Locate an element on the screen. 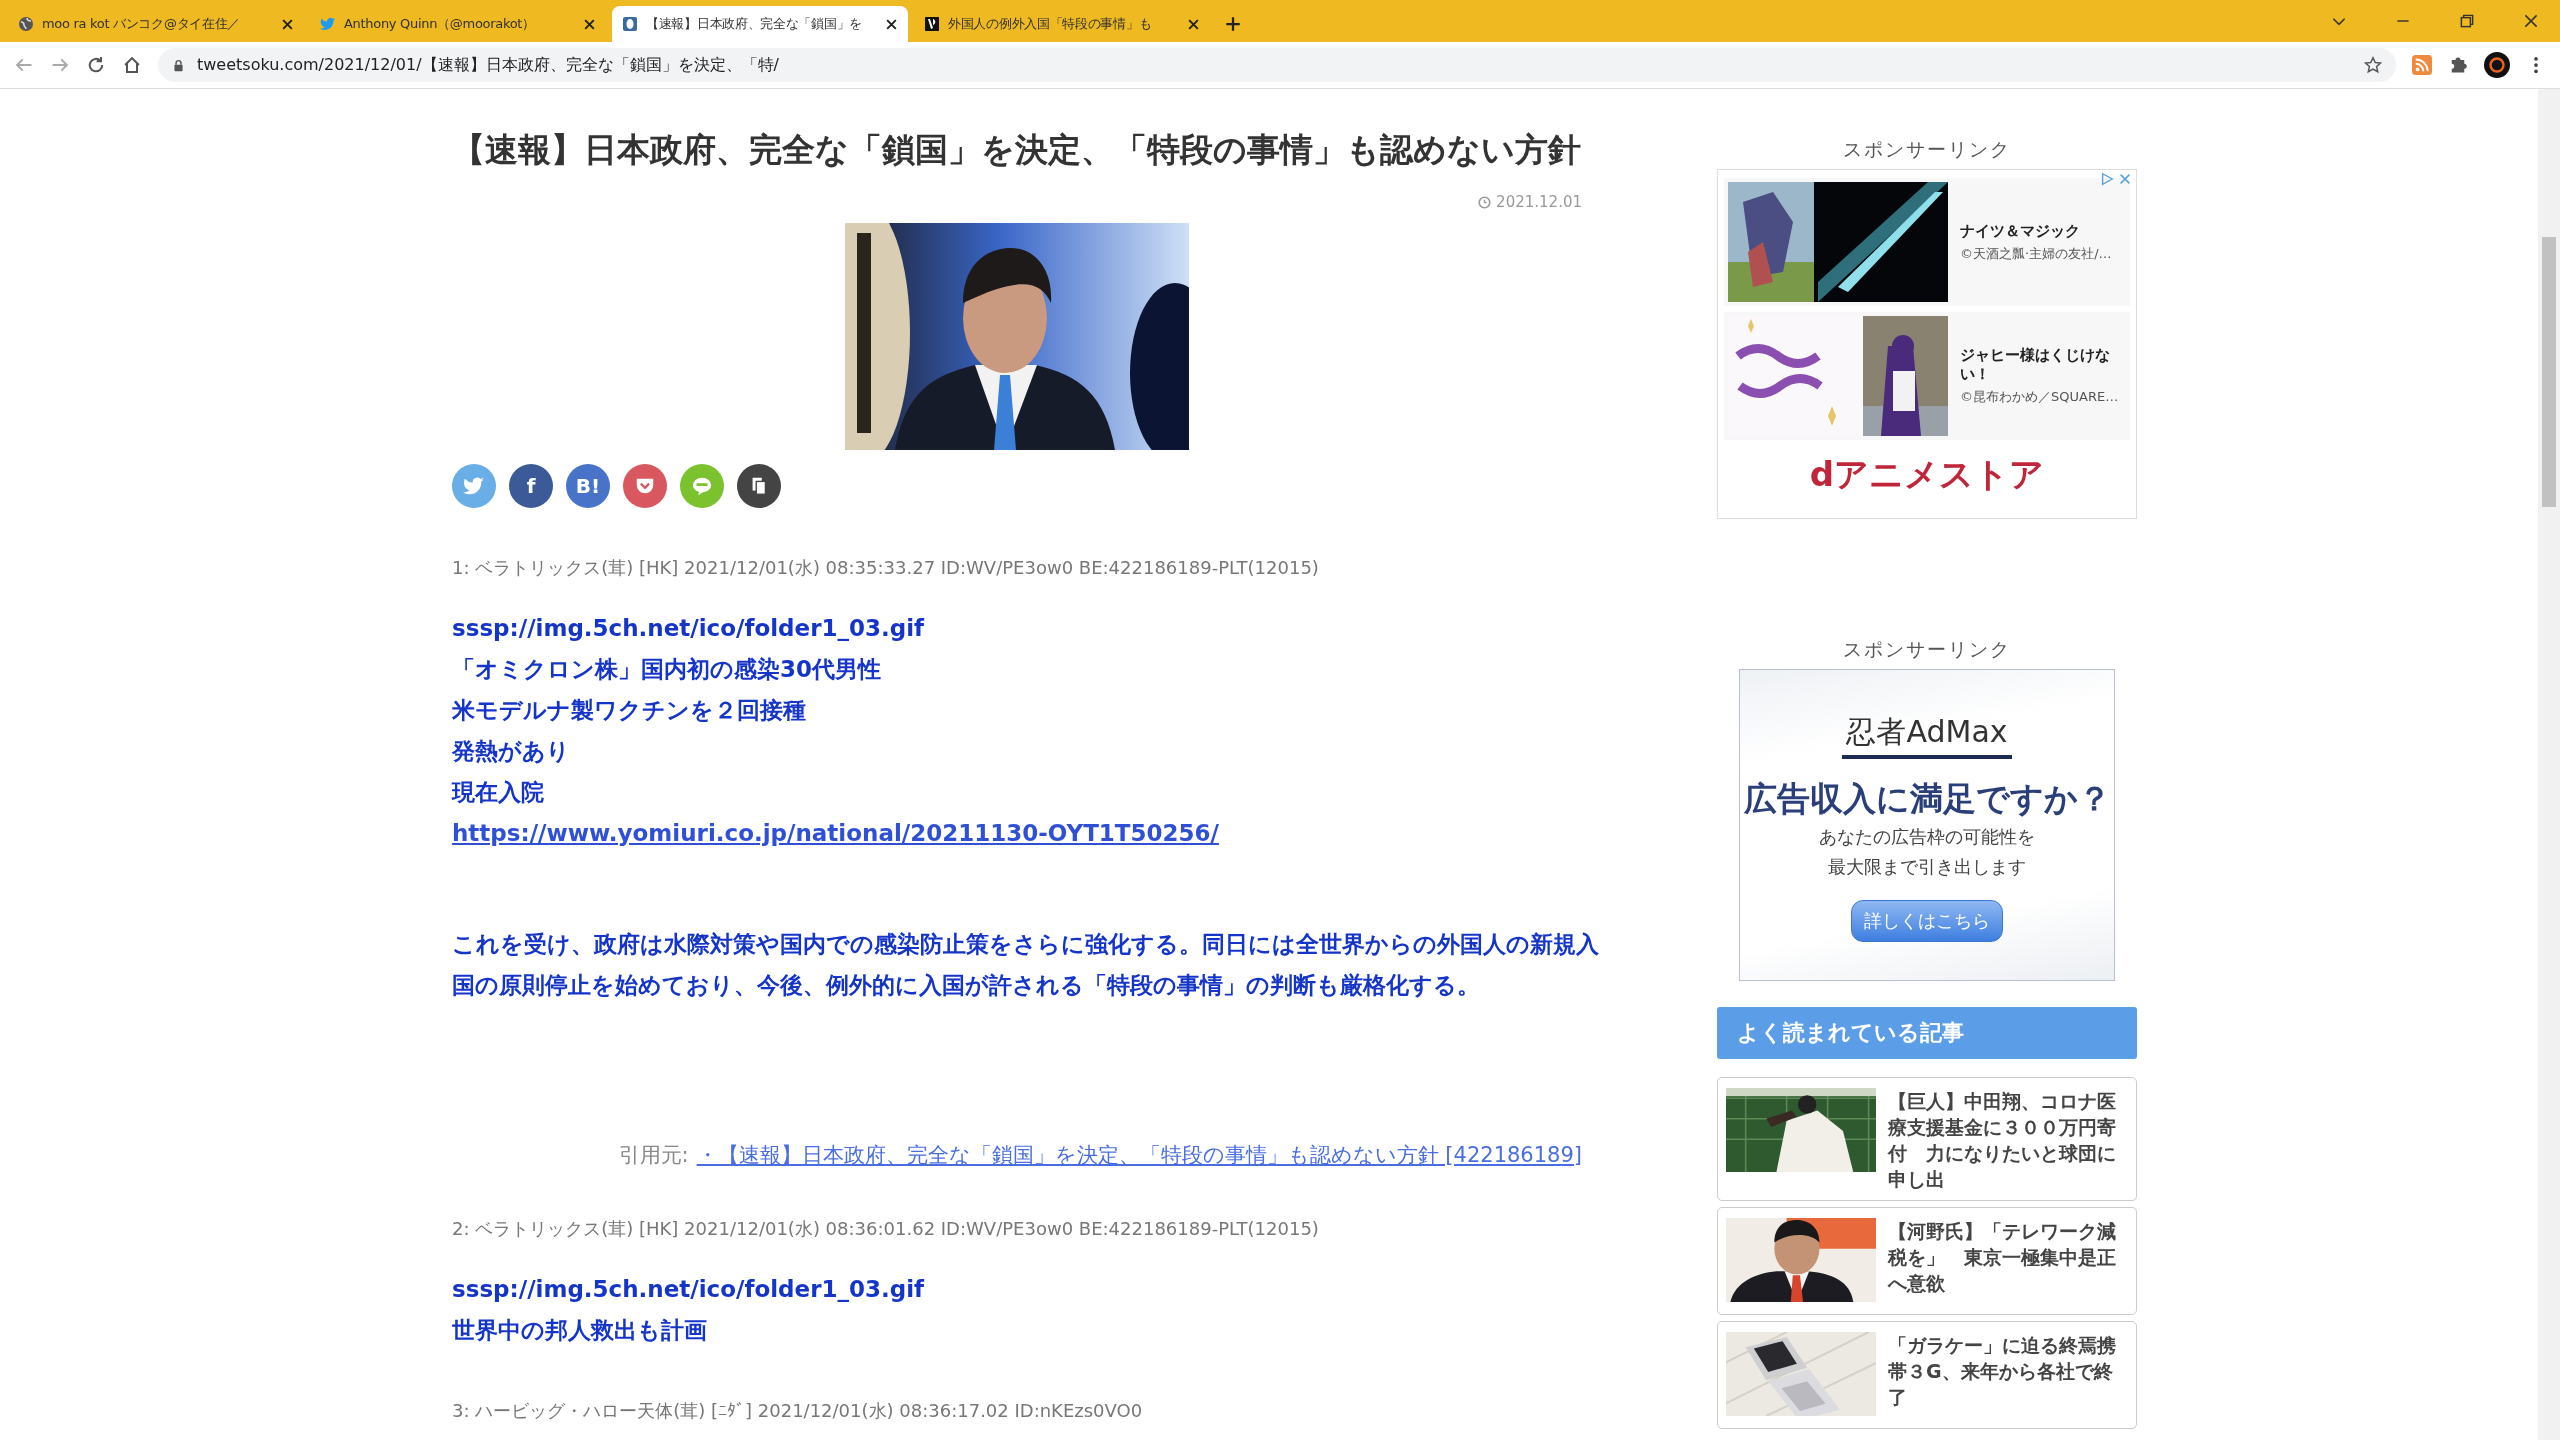 This screenshot has height=1440, width=2560. scrollbar is located at coordinates (2549, 764).